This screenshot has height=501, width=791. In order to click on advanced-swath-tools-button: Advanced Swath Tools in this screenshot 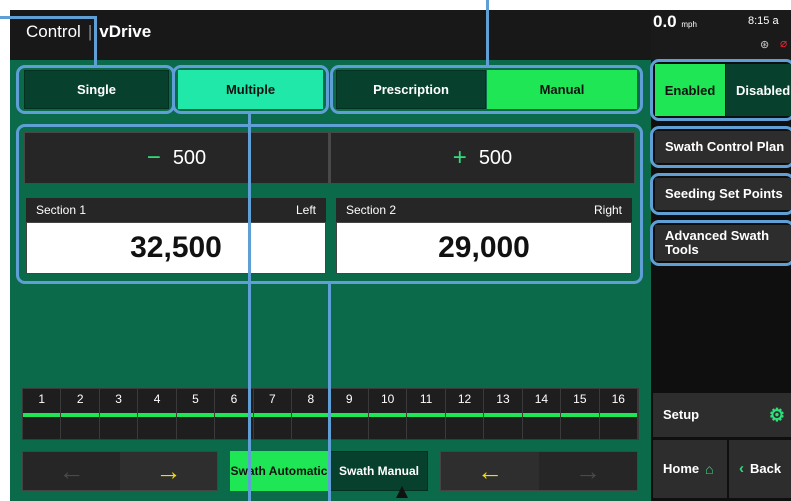, I will do `click(723, 243)`.